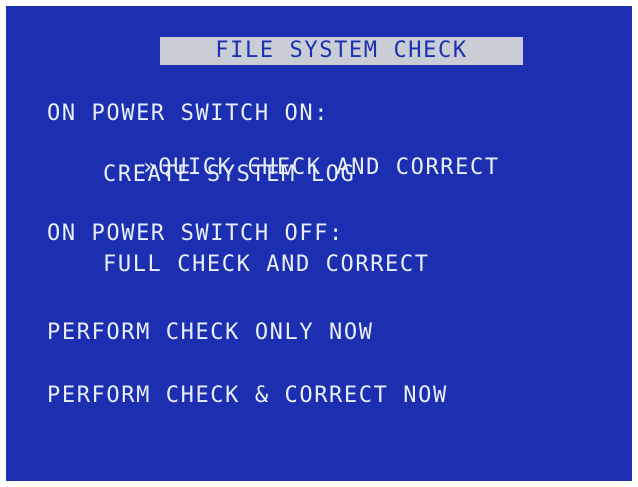  I want to click on menu-item-full-check-and-correct: FULL CHECK AND CORRECT, so click(266, 265).